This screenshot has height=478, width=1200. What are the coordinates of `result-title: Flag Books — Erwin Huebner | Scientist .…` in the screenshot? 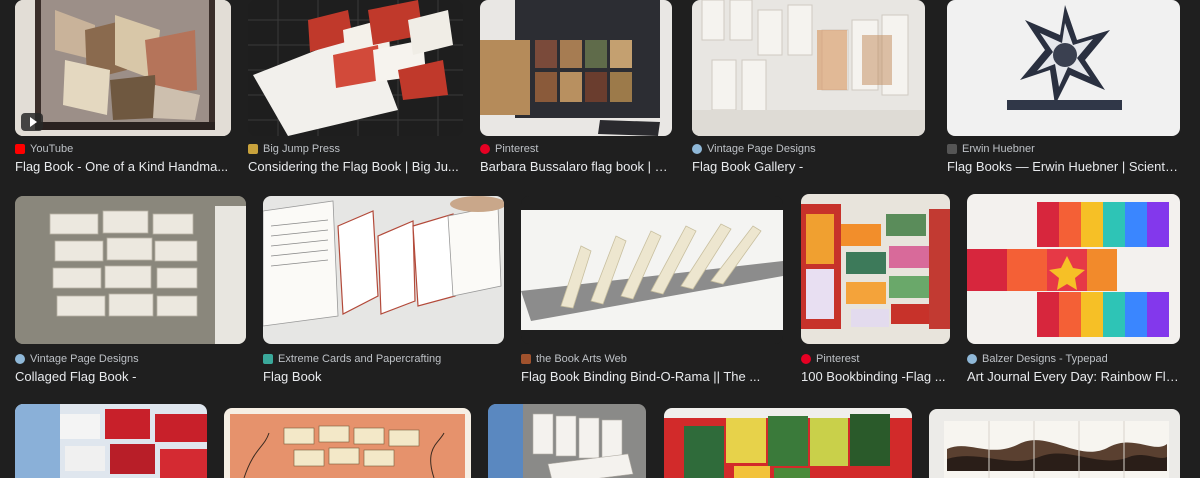 It's located at (1063, 166).